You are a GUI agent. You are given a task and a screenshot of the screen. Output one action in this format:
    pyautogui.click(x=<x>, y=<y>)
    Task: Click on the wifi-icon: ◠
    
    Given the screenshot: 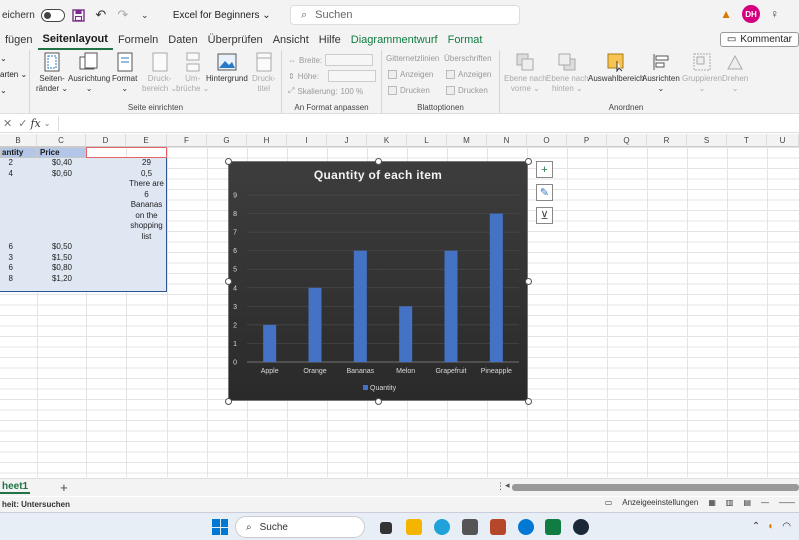 What is the action you would take?
    pyautogui.click(x=786, y=526)
    